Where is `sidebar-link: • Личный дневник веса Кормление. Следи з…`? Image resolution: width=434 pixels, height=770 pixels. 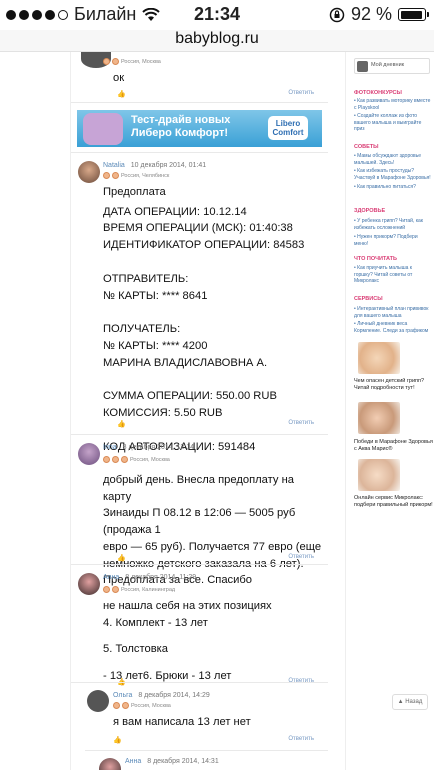
sidebar-link: • Личный дневник веса Кормление. Следи з… is located at coordinates (393, 327).